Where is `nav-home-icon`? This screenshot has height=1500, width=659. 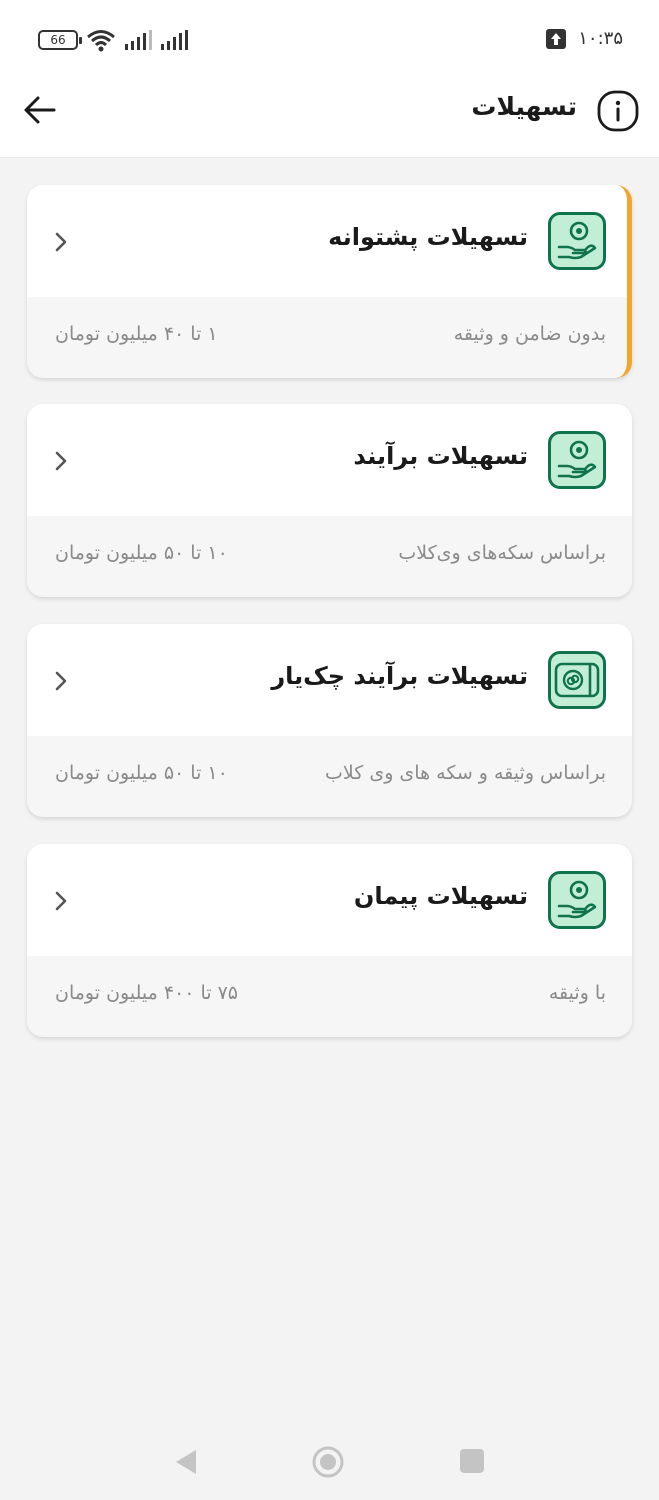
nav-home-icon is located at coordinates (328, 1462).